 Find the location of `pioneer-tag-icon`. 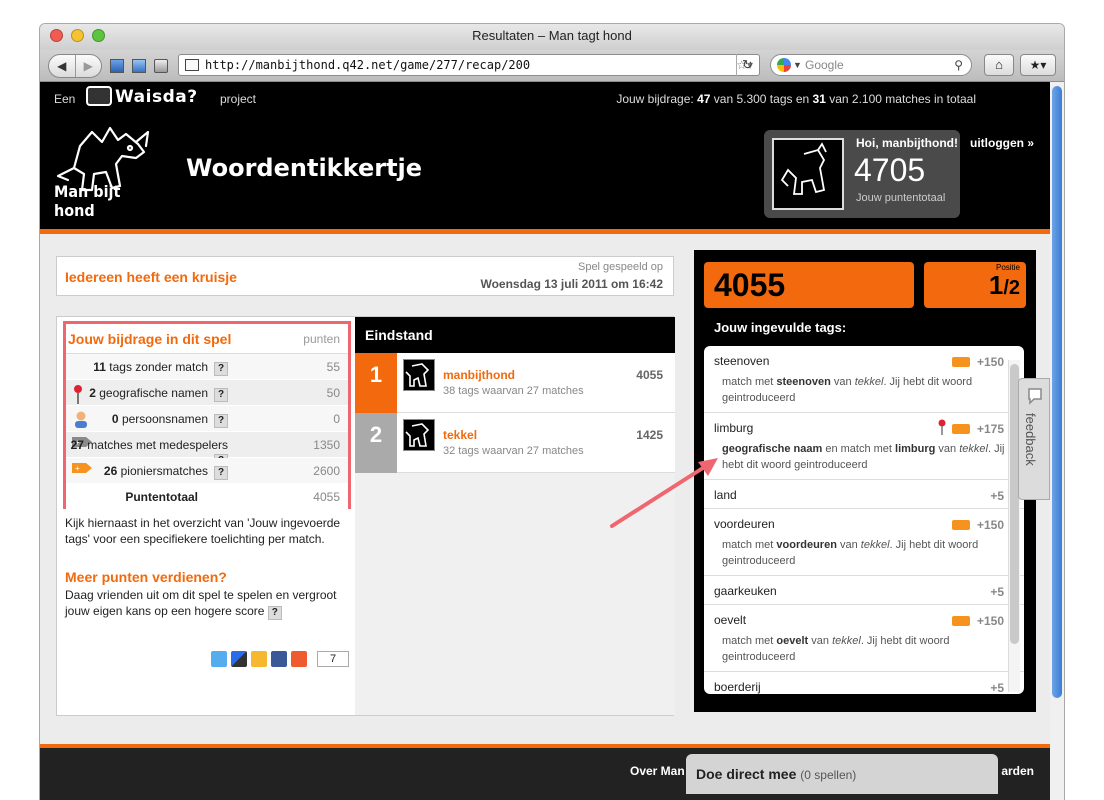

pioneer-tag-icon is located at coordinates (961, 621).